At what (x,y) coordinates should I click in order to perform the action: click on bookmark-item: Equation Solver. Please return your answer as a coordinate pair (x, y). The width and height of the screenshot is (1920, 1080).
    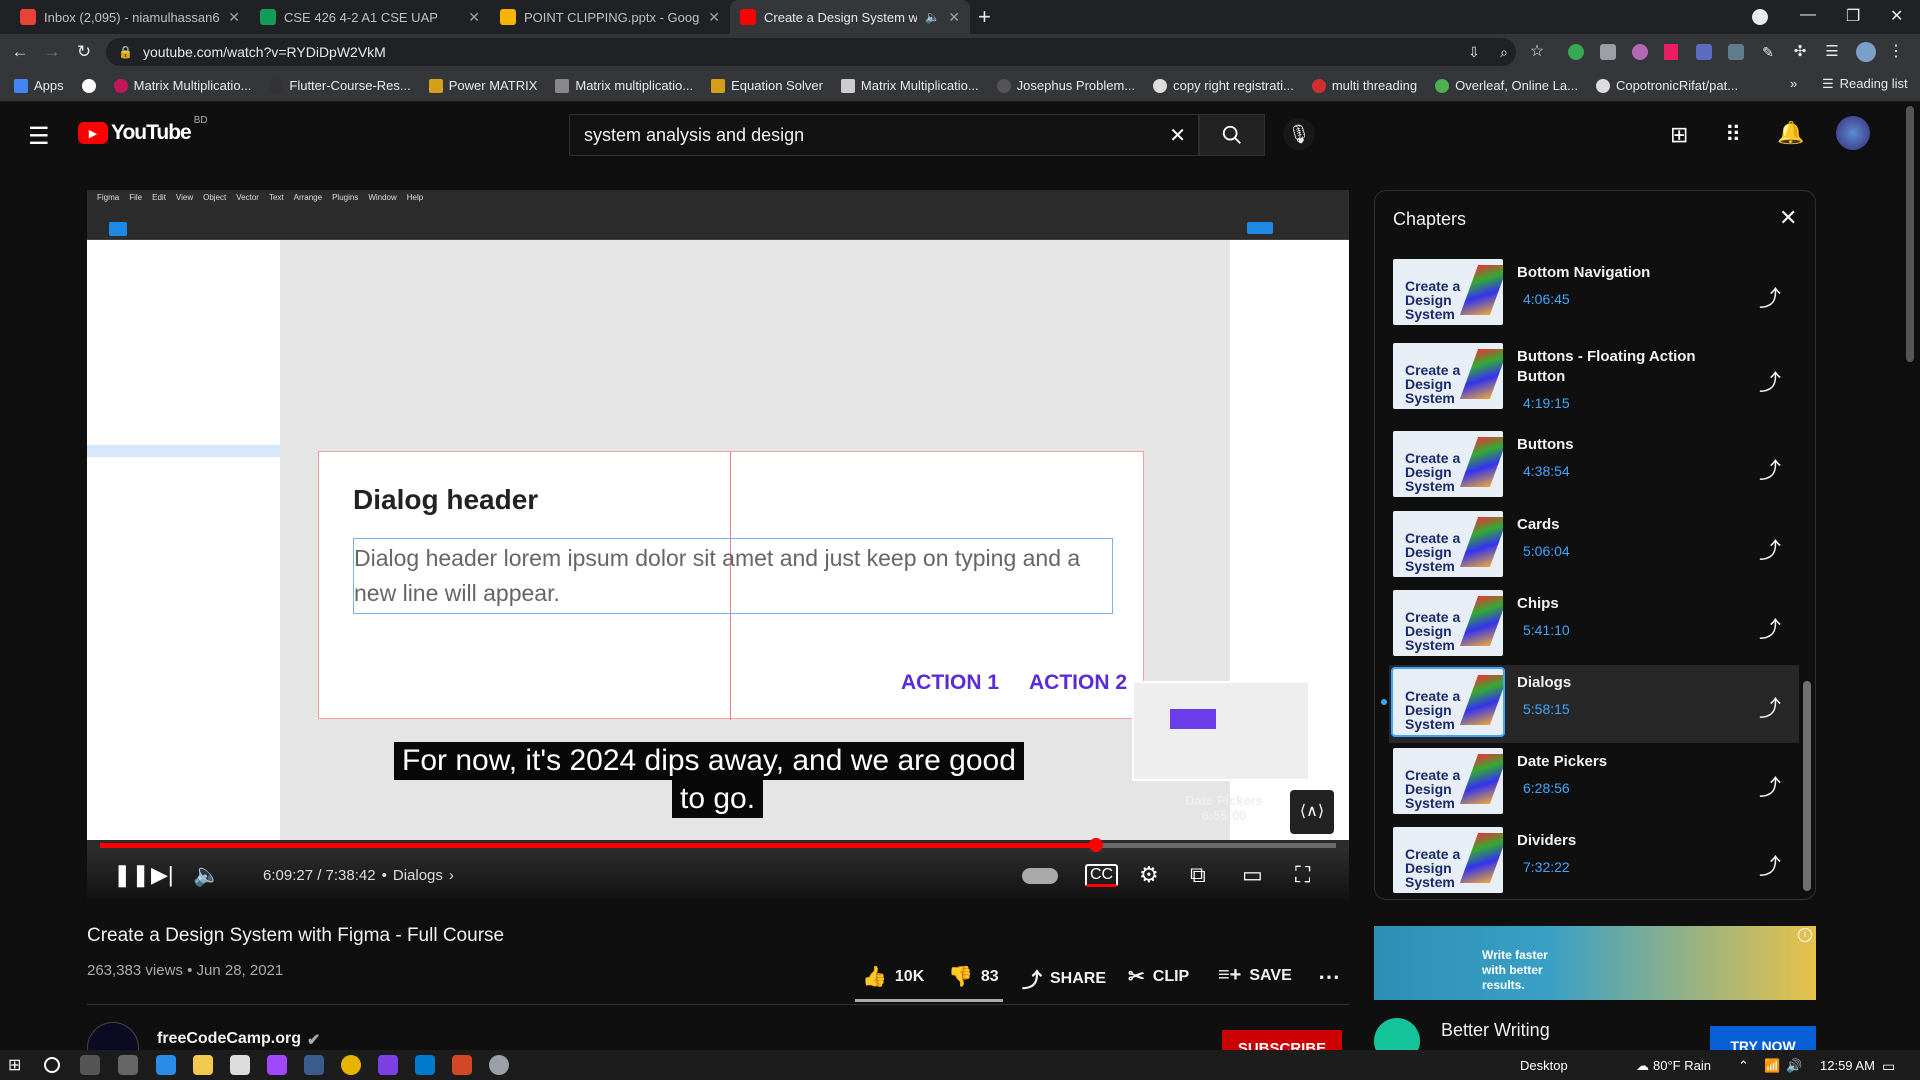
    Looking at the image, I should click on (767, 85).